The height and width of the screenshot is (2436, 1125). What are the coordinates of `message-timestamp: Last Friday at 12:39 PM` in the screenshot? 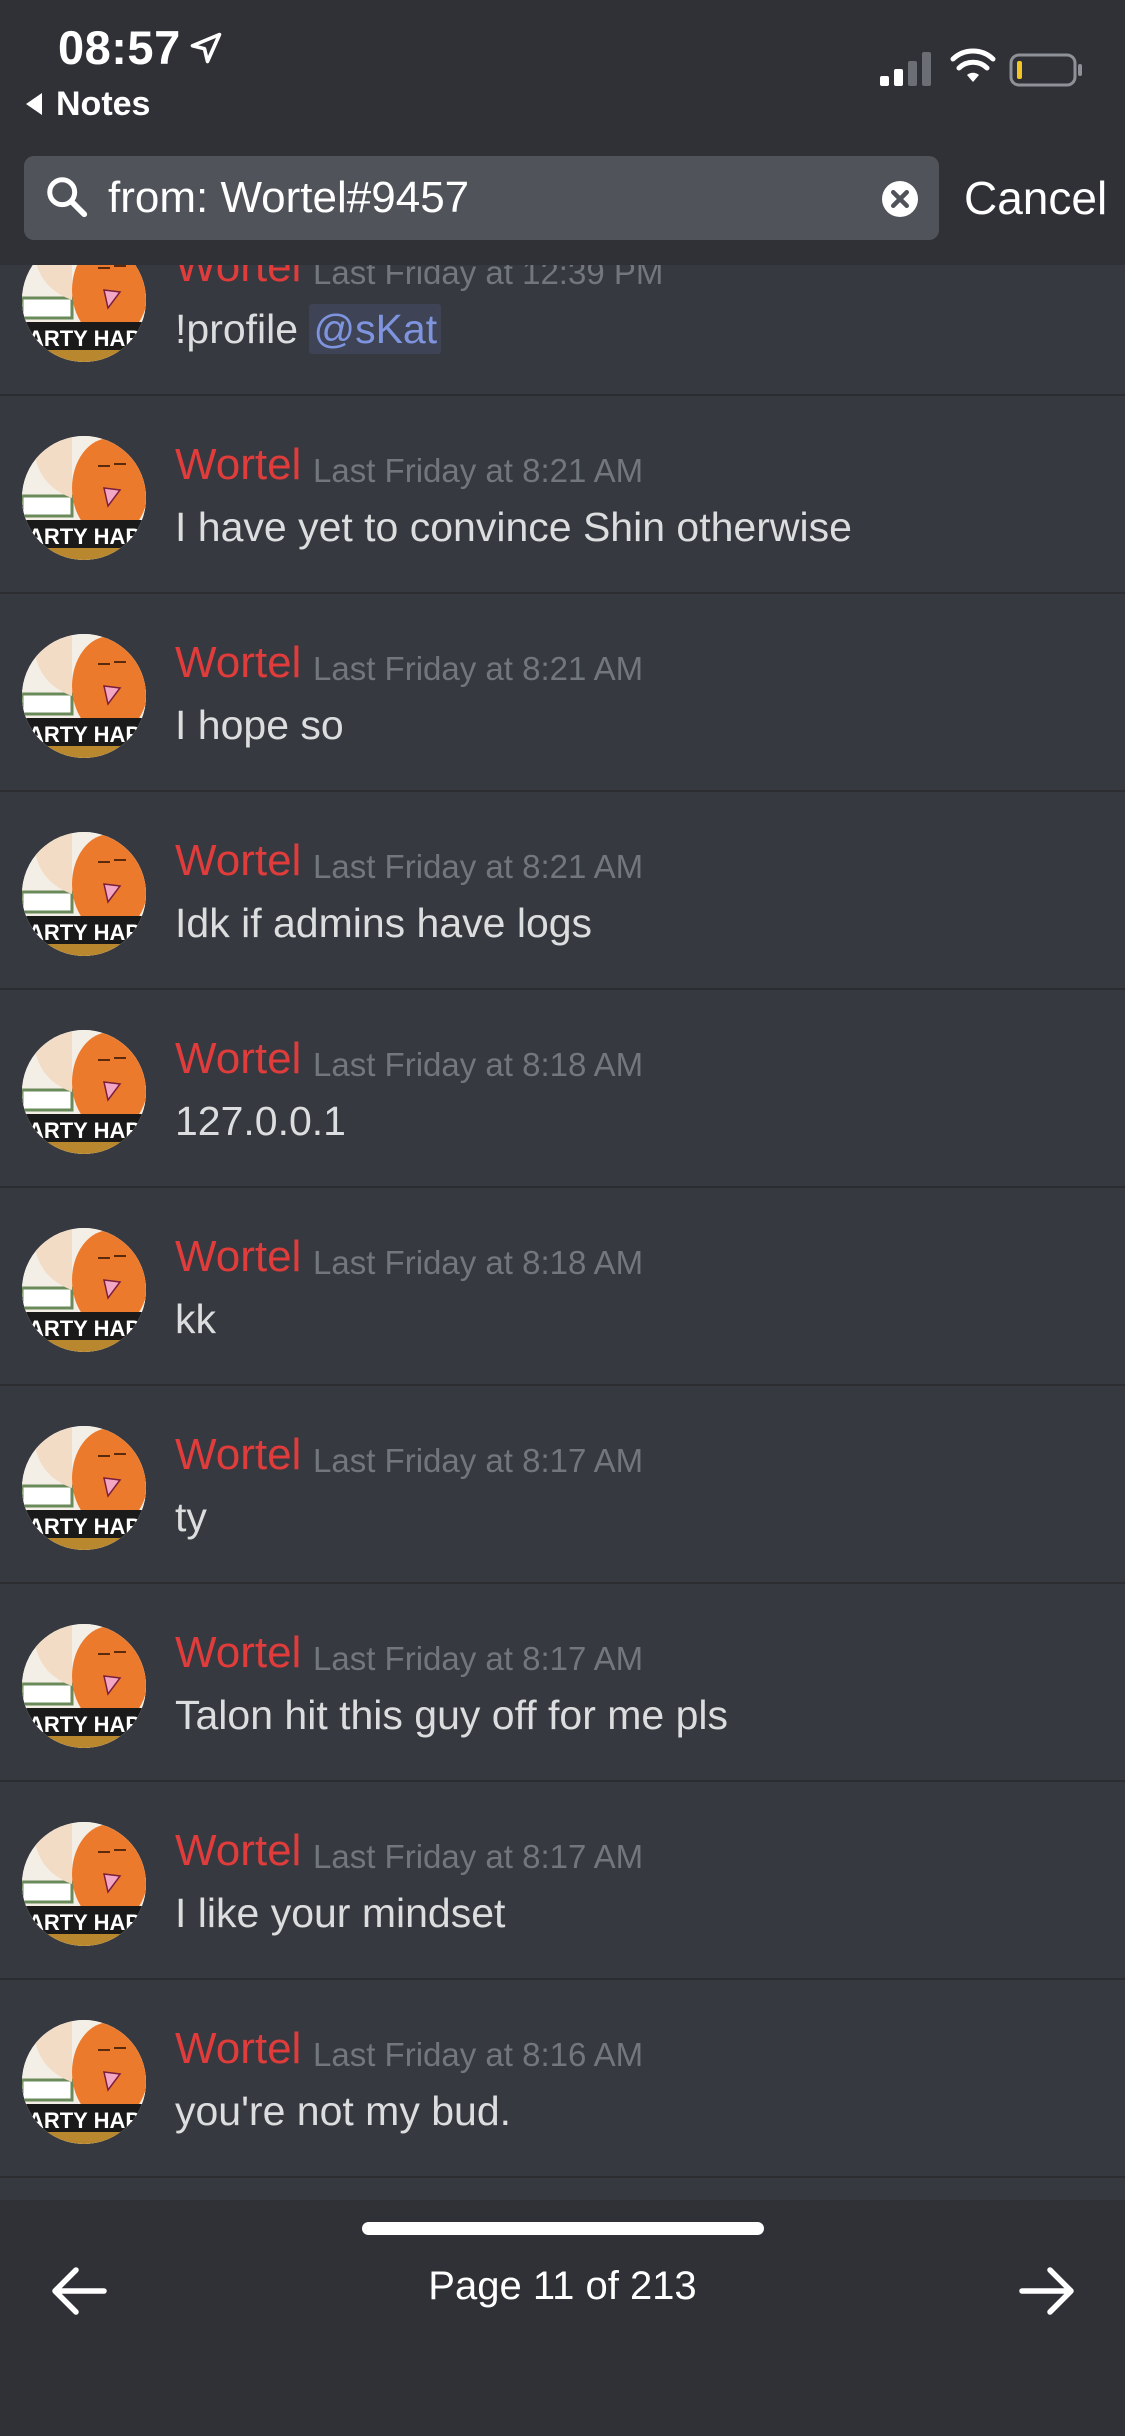 It's located at (488, 278).